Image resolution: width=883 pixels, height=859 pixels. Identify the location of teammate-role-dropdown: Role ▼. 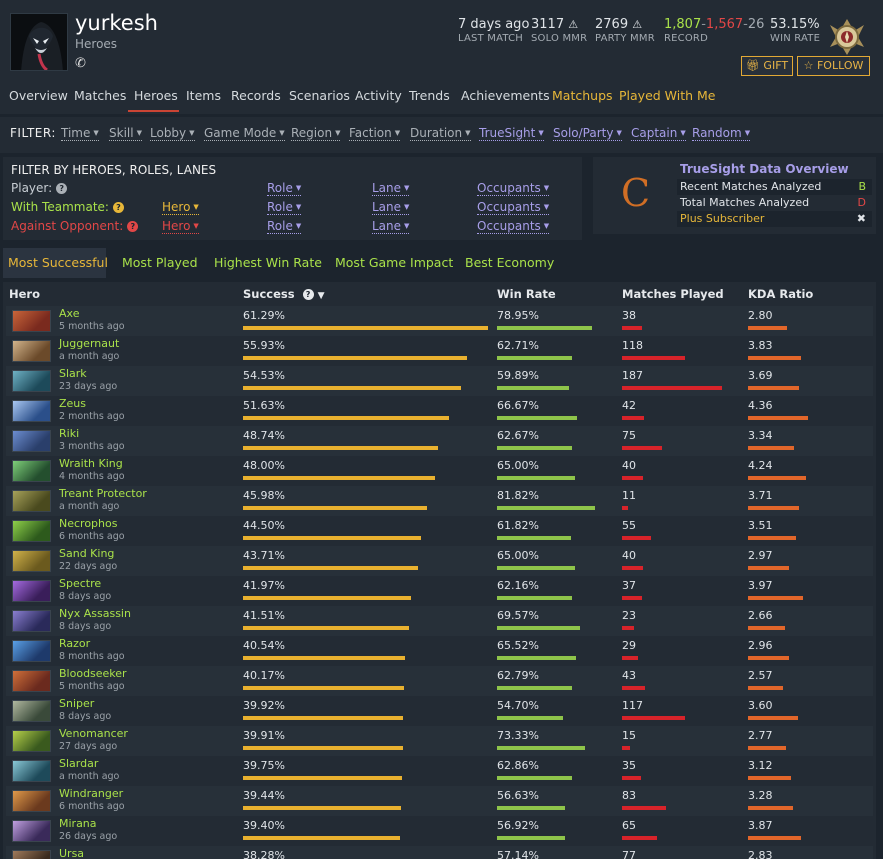
(284, 207).